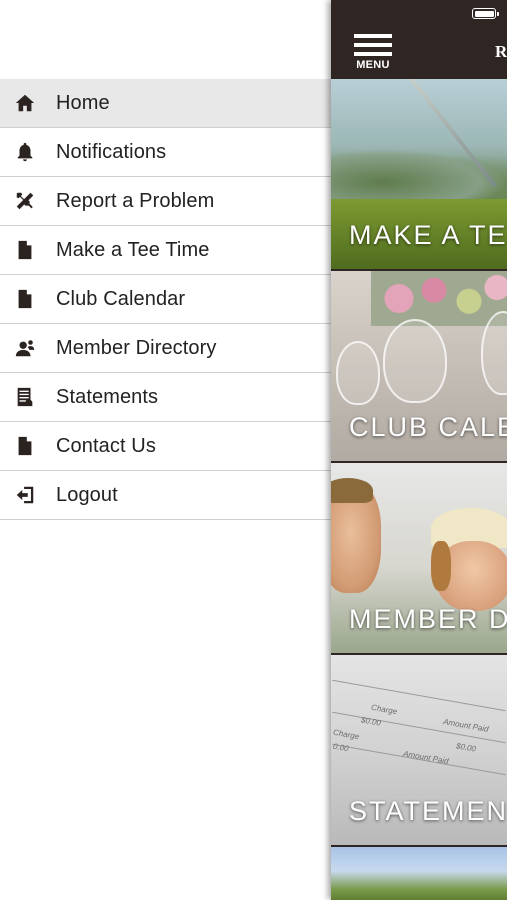 This screenshot has height=900, width=507. I want to click on menu-button: MENU, so click(373, 53).